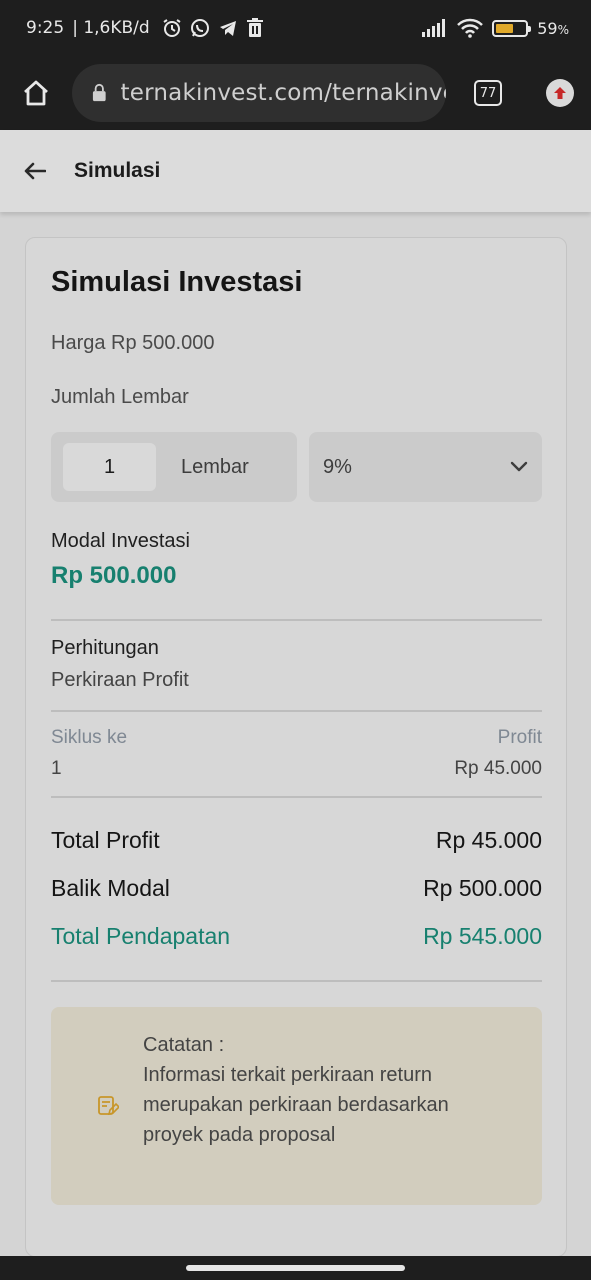 This screenshot has width=591, height=1280. Describe the element at coordinates (296, 936) in the screenshot. I see `income-row: Total Pendapatan Rp 545.000` at that location.